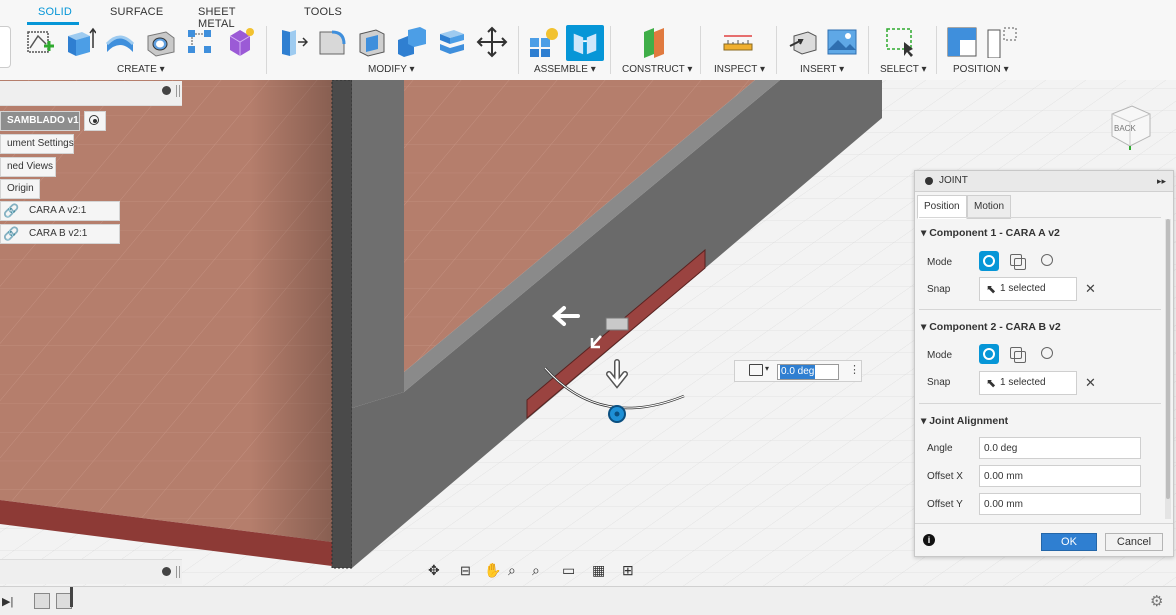 This screenshot has width=1176, height=615. Describe the element at coordinates (942, 207) in the screenshot. I see `tab-position: Position` at that location.